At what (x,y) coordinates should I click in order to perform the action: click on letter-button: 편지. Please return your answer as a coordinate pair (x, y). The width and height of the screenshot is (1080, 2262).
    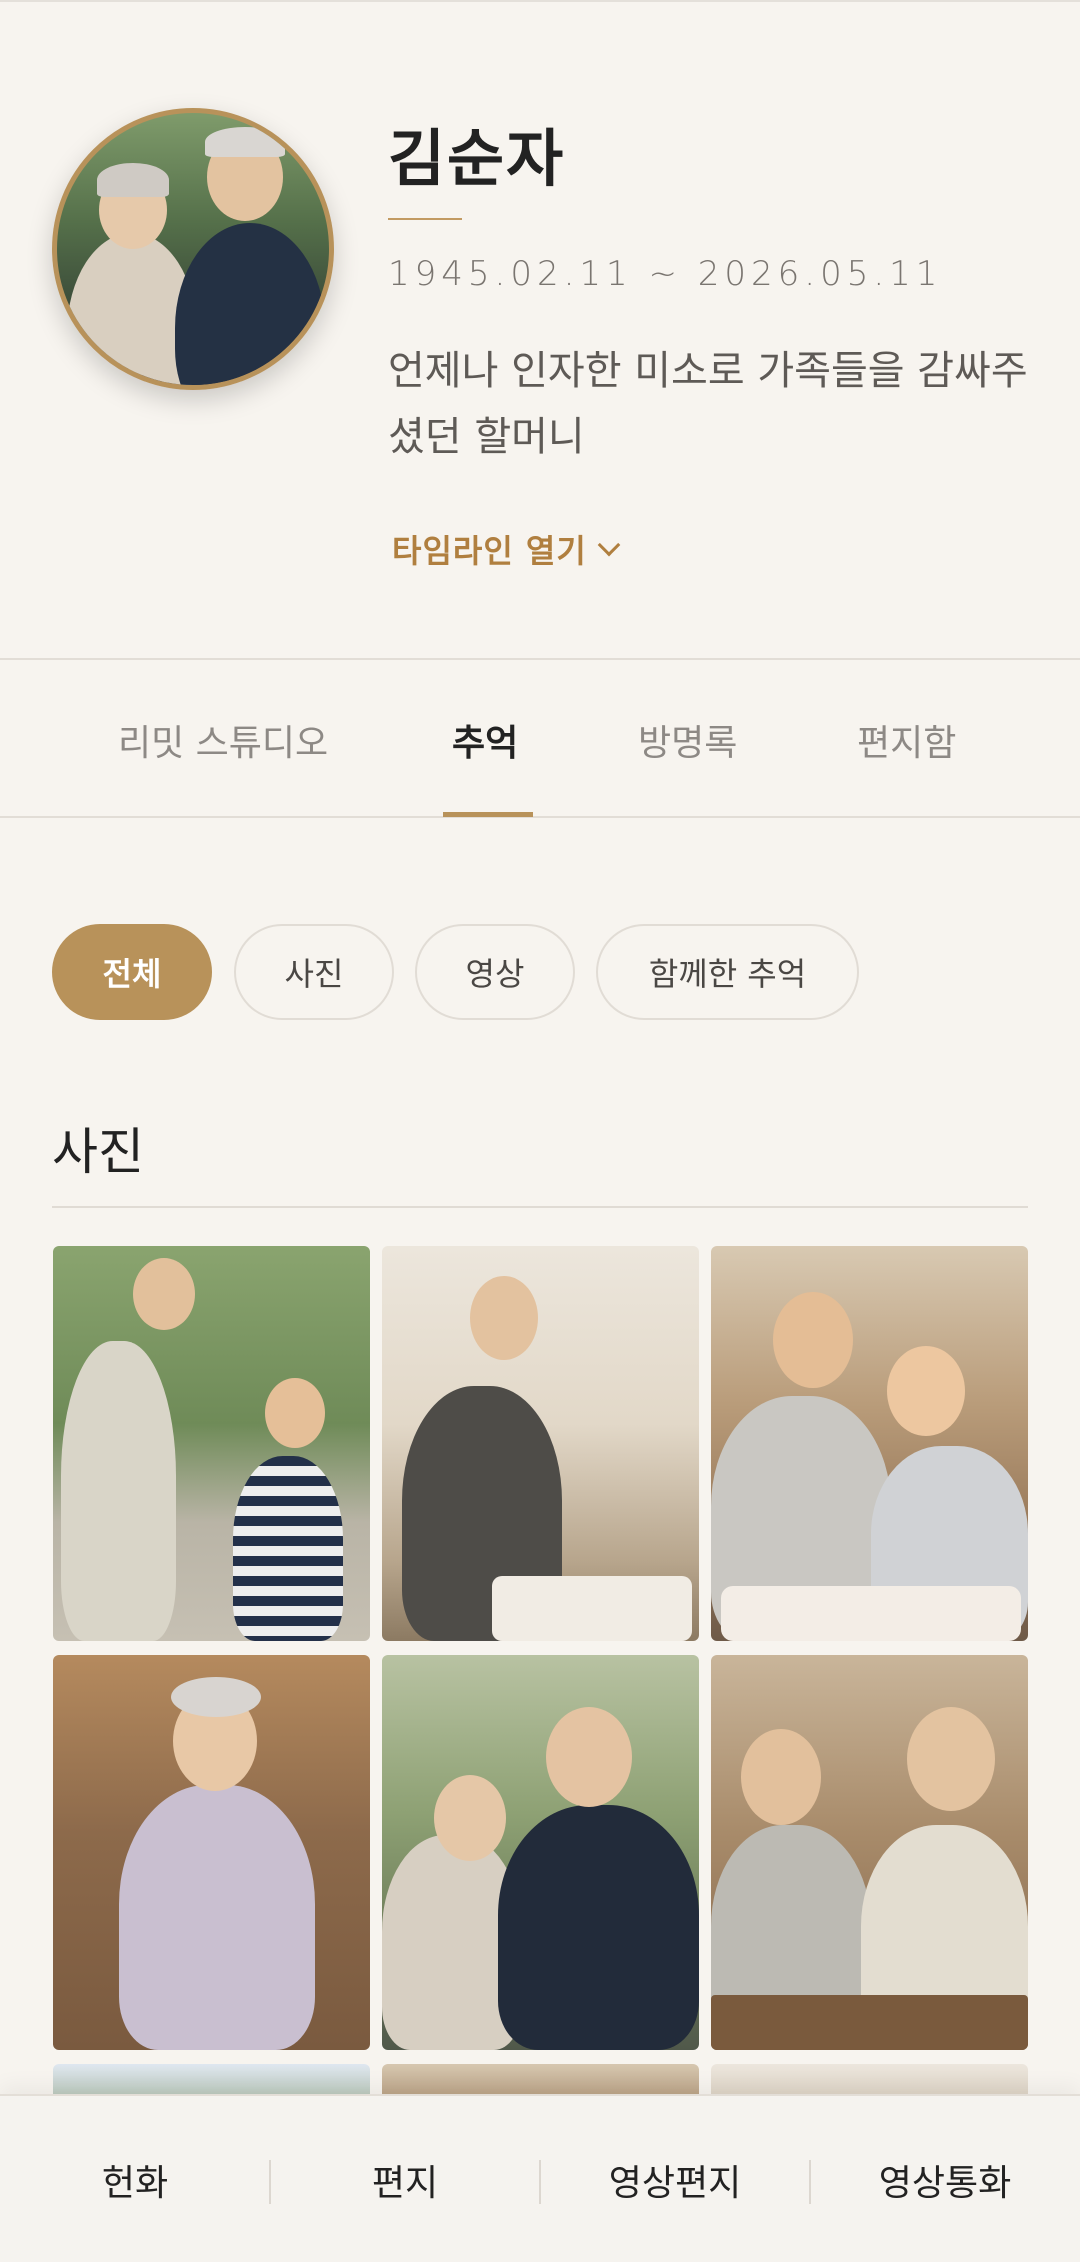
    Looking at the image, I should click on (405, 2180).